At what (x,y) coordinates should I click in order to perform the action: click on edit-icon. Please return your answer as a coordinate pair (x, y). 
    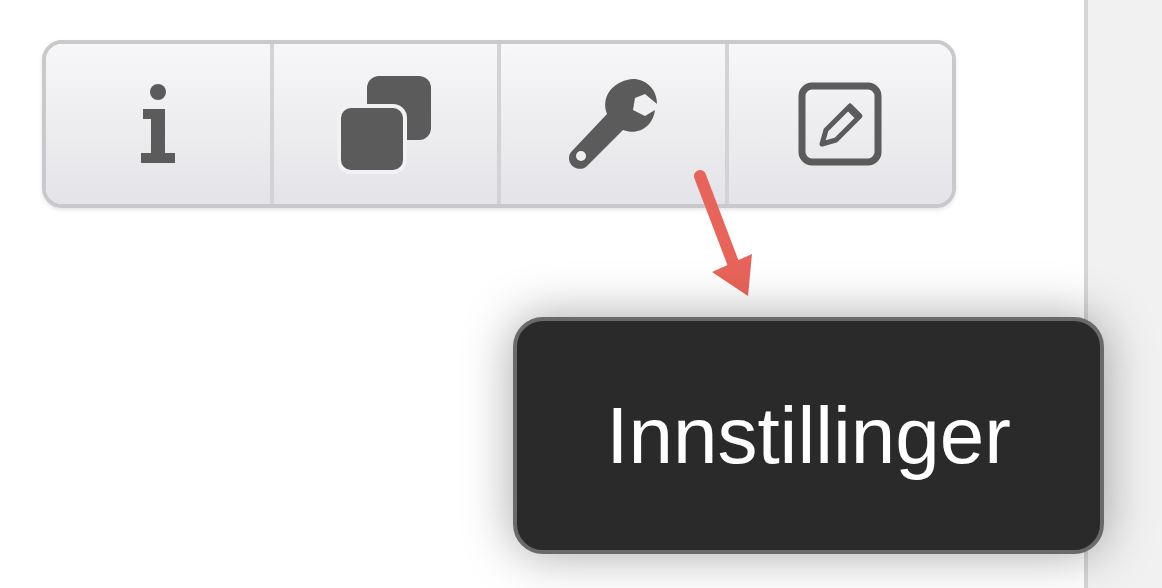
    Looking at the image, I should click on (840, 124).